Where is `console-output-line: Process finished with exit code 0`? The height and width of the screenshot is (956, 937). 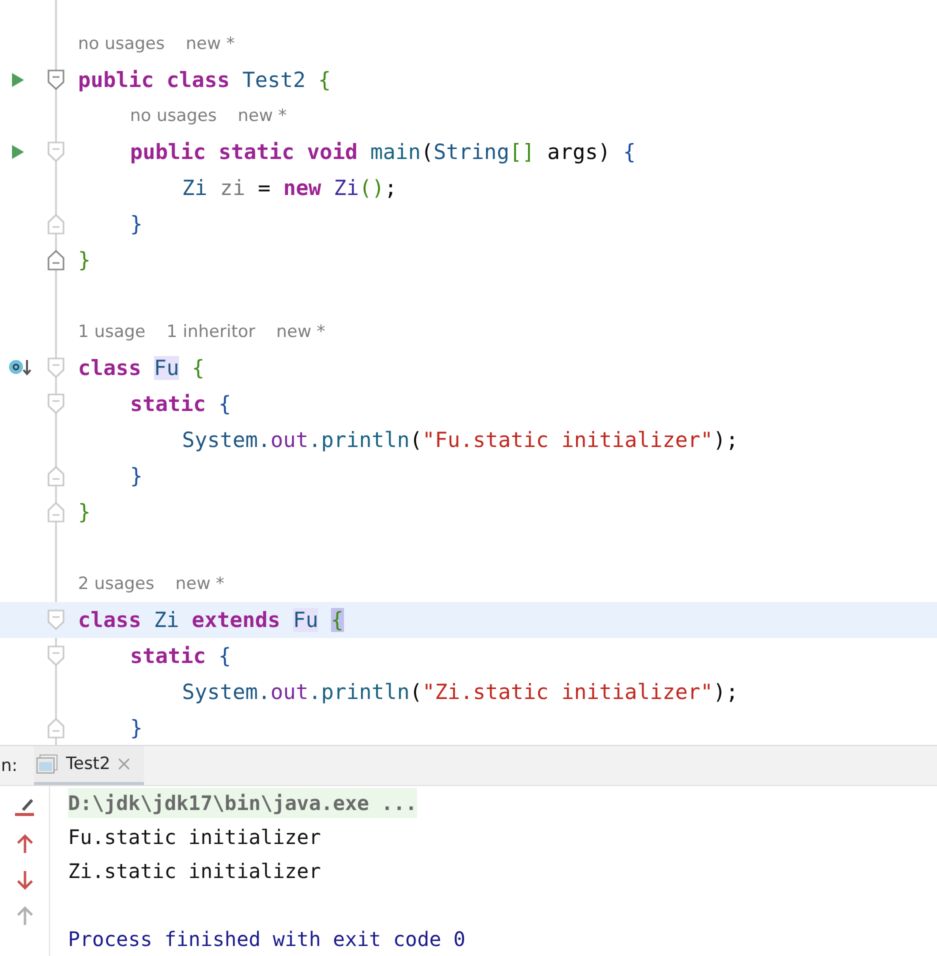
console-output-line: Process finished with exit code 0 is located at coordinates (267, 939).